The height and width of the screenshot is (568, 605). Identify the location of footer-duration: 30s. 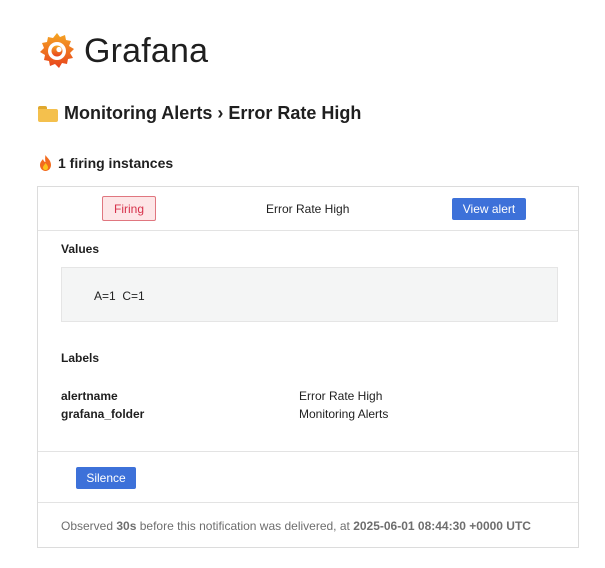
(126, 526).